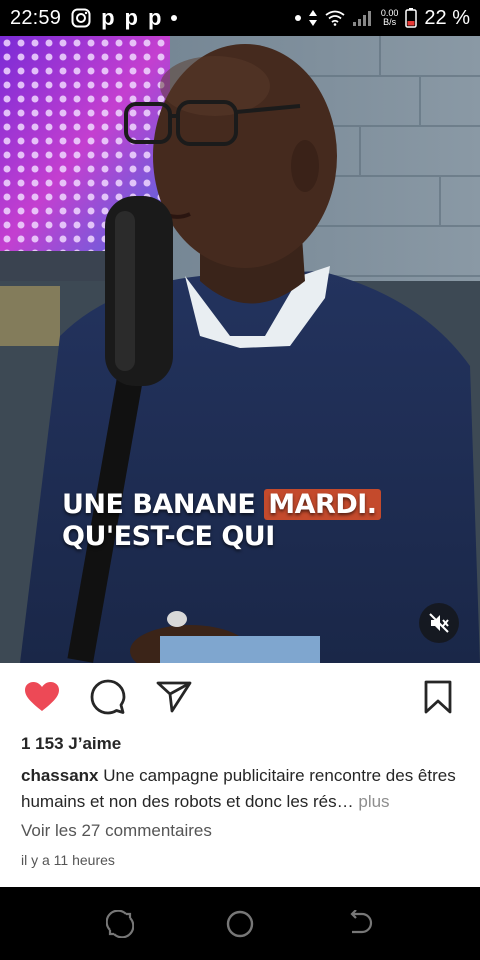 The width and height of the screenshot is (480, 960). What do you see at coordinates (447, 17) in the screenshot?
I see `battery-percent: 22 %` at bounding box center [447, 17].